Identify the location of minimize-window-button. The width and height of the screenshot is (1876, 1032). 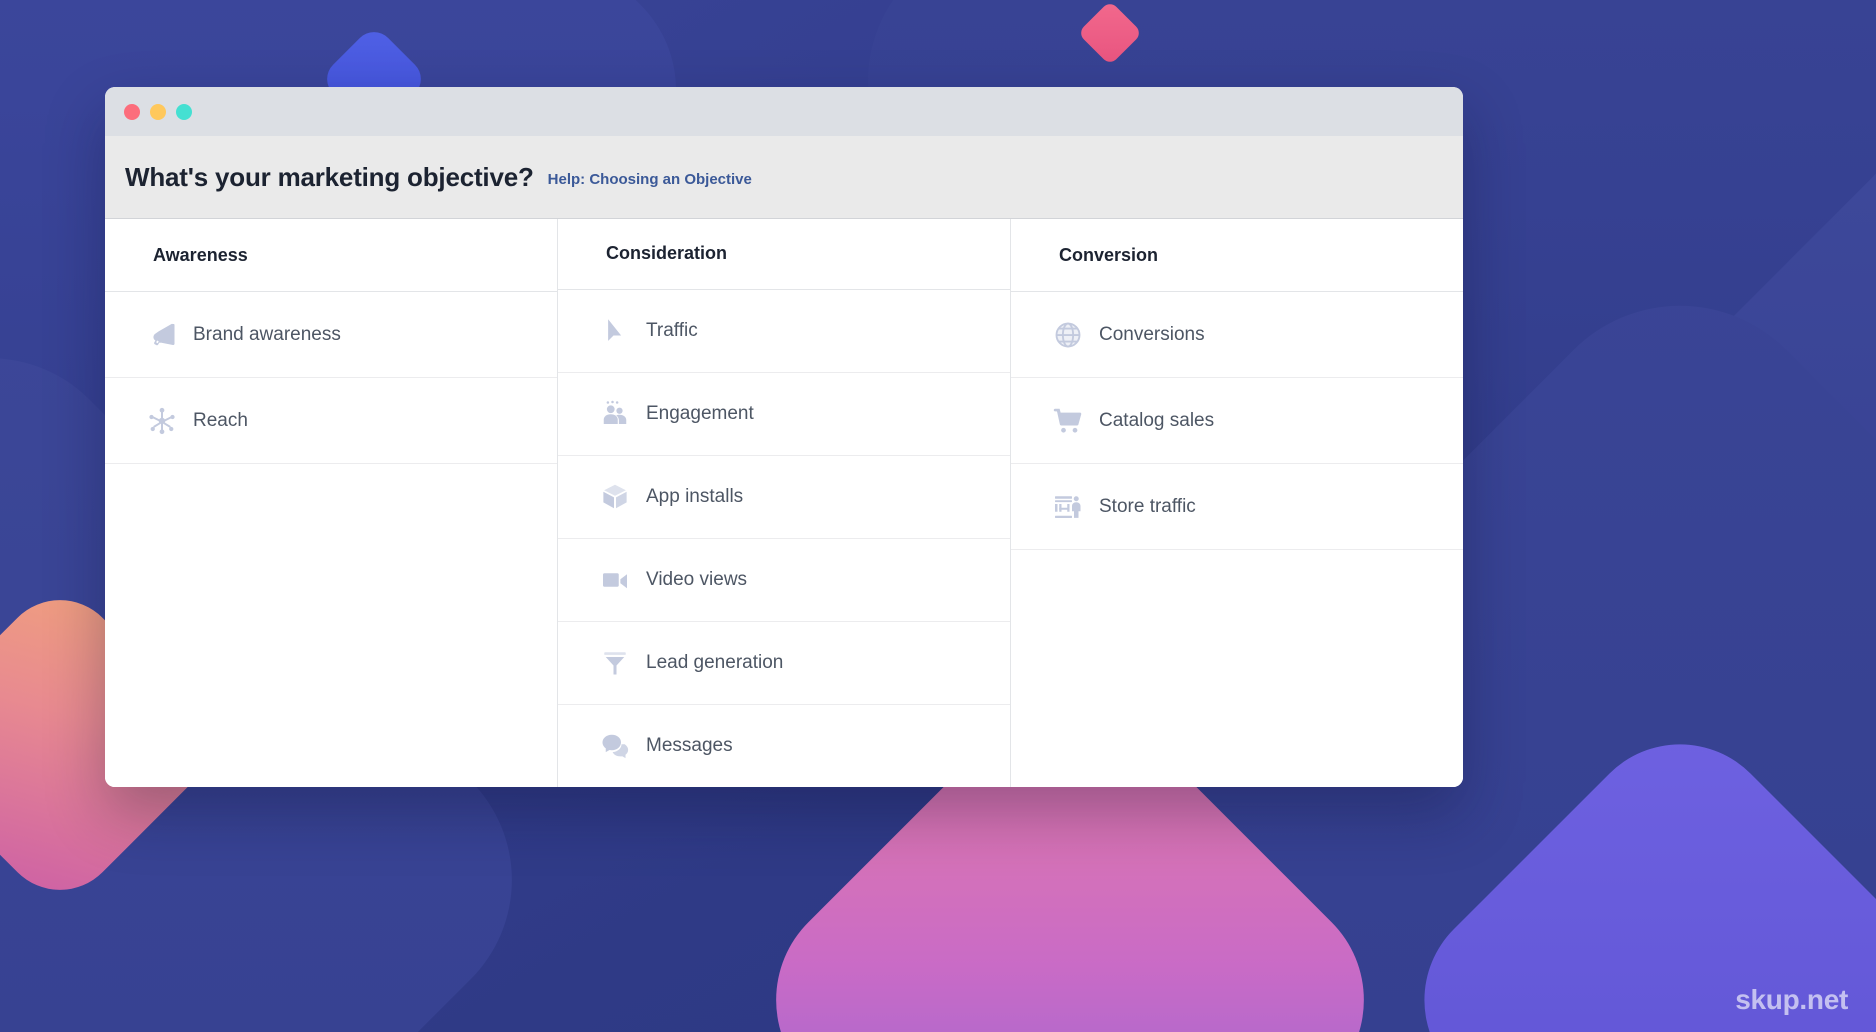
(158, 111).